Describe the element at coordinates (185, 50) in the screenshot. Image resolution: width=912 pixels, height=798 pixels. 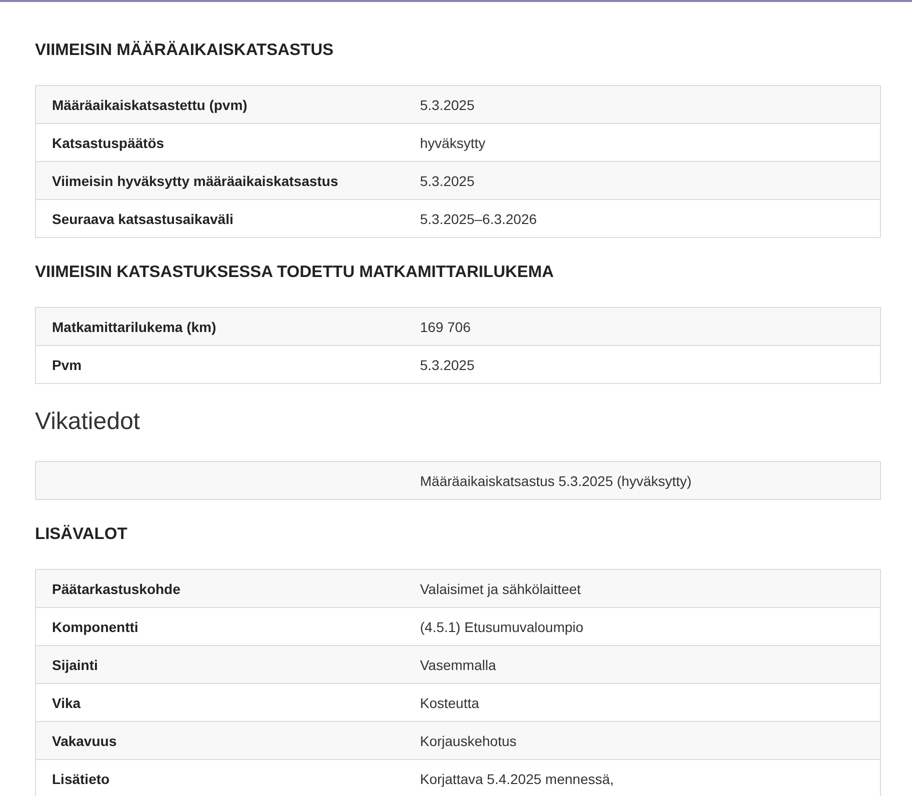
I see `section-heading: VIIMEISIN MÄÄRÄAIKAISKATSASTUS` at that location.